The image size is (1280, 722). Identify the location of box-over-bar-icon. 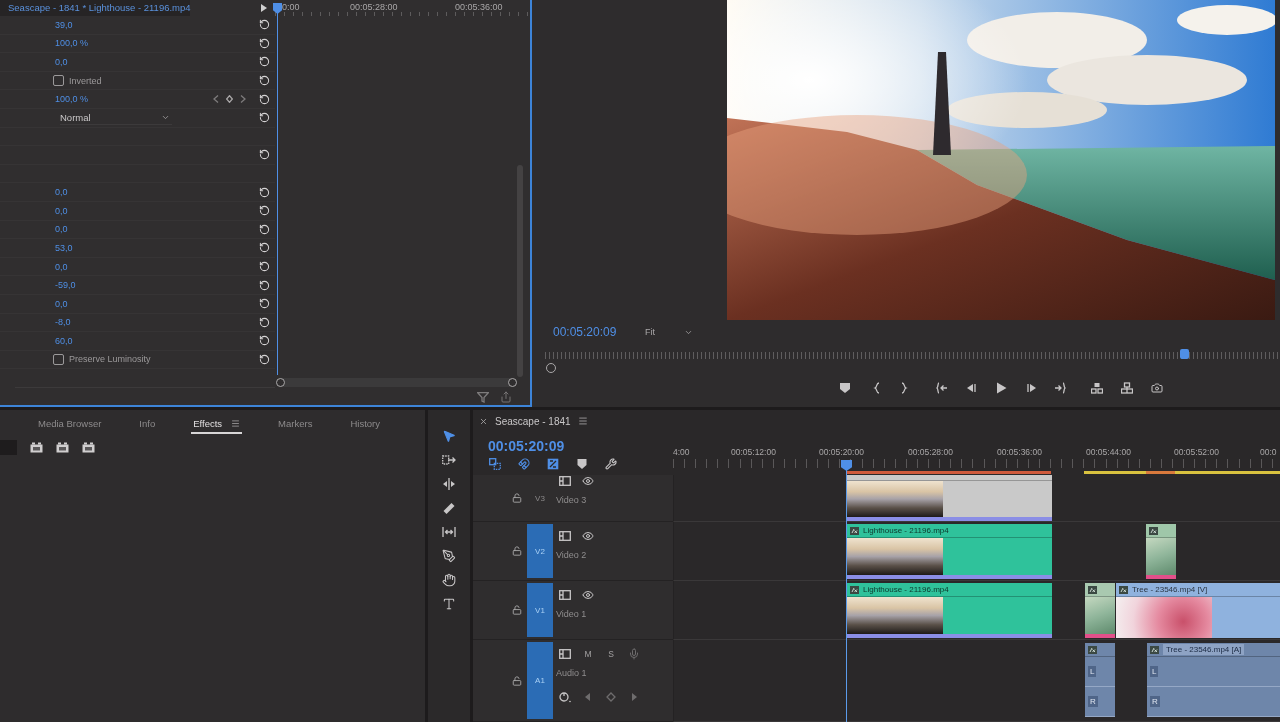
(1127, 388).